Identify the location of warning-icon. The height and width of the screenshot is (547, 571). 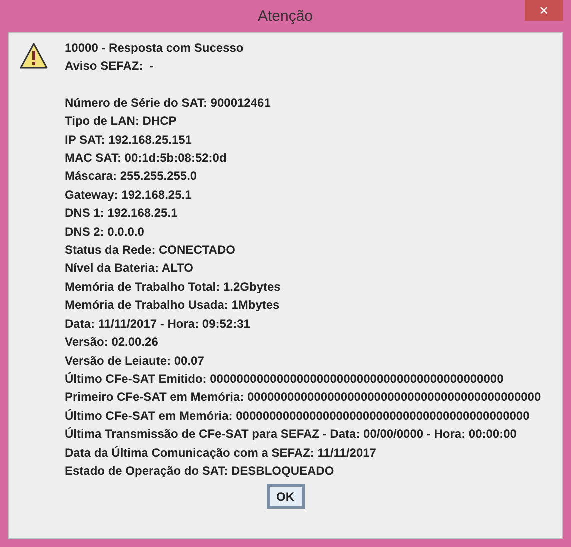
(34, 56).